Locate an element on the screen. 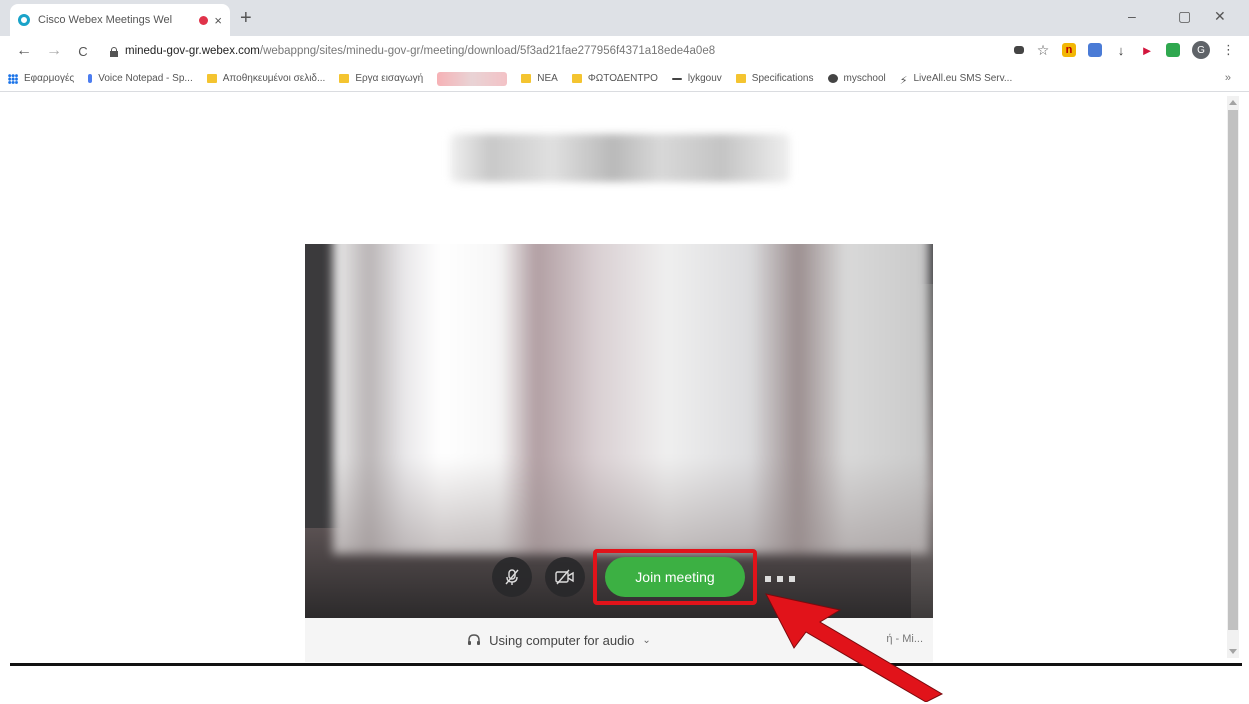  globe-icon is located at coordinates (832, 78).